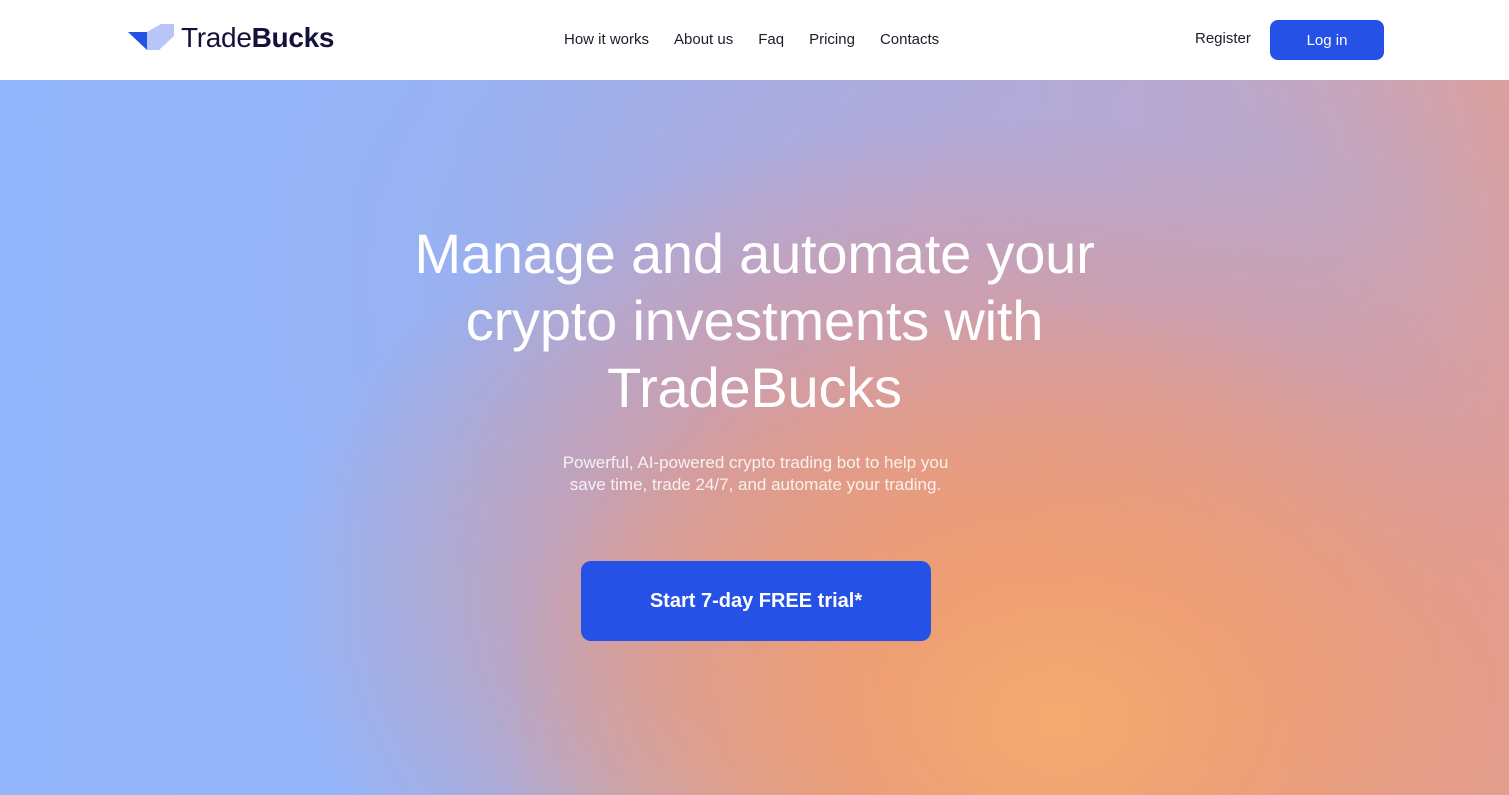 This screenshot has width=1509, height=795. I want to click on nav-faq: Faq, so click(771, 39).